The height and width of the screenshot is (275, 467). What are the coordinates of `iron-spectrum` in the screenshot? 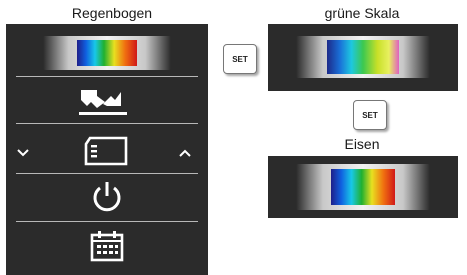 It's located at (363, 187).